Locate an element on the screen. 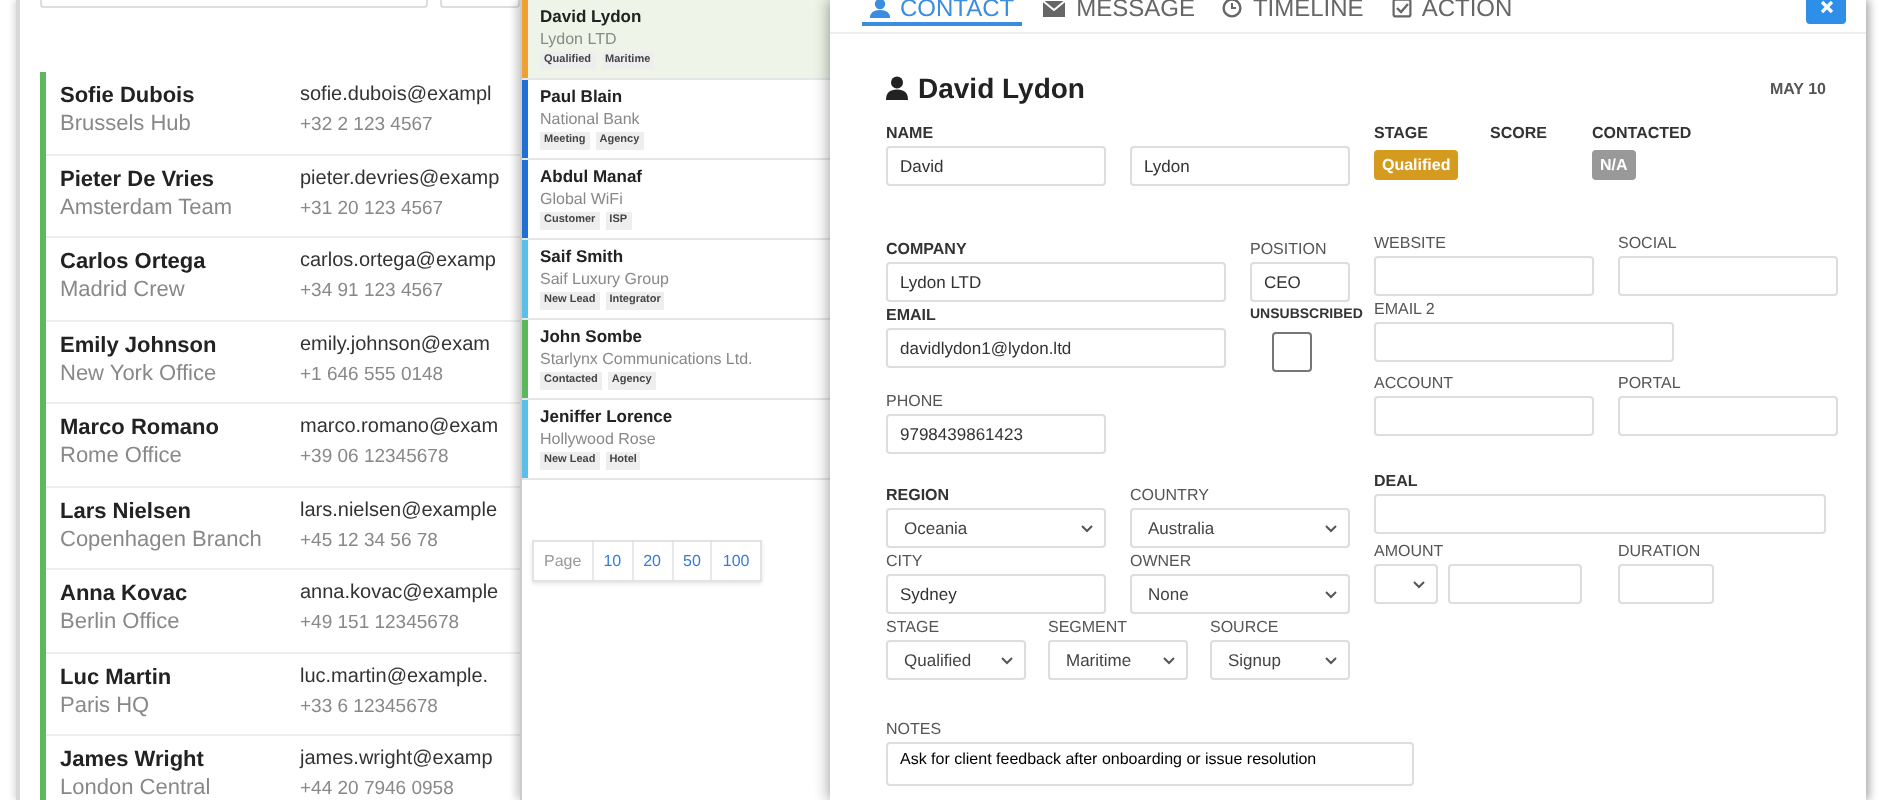  contacted-badge: N/A is located at coordinates (1614, 165).